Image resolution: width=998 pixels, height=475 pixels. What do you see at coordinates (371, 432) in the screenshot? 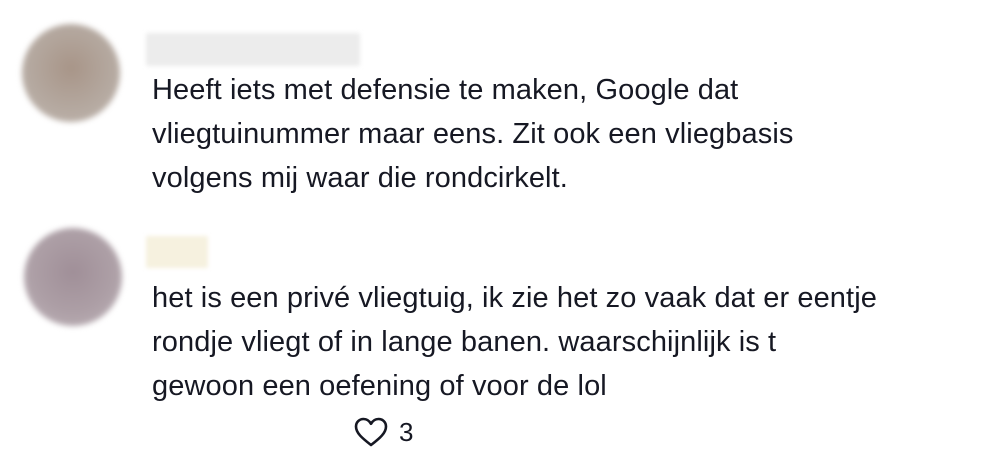
I see `heart-outline-icon` at bounding box center [371, 432].